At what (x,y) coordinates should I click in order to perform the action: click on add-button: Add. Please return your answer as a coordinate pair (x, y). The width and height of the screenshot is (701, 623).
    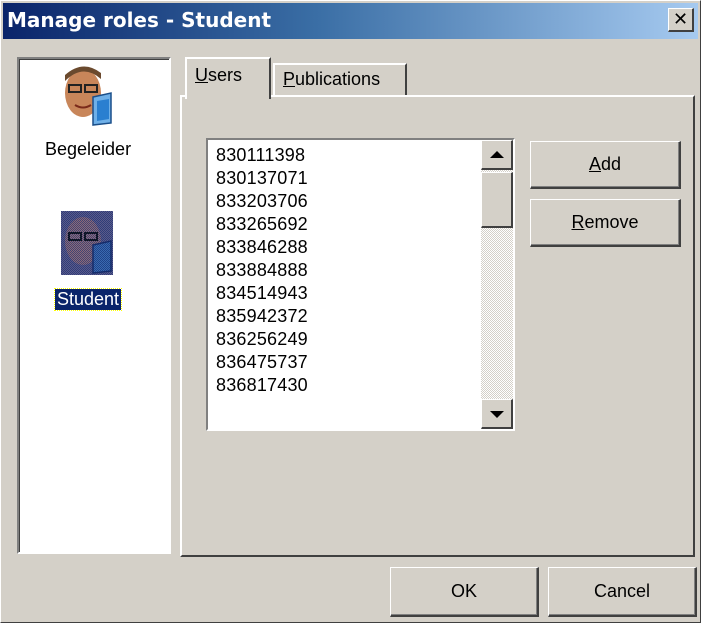
    Looking at the image, I should click on (605, 165).